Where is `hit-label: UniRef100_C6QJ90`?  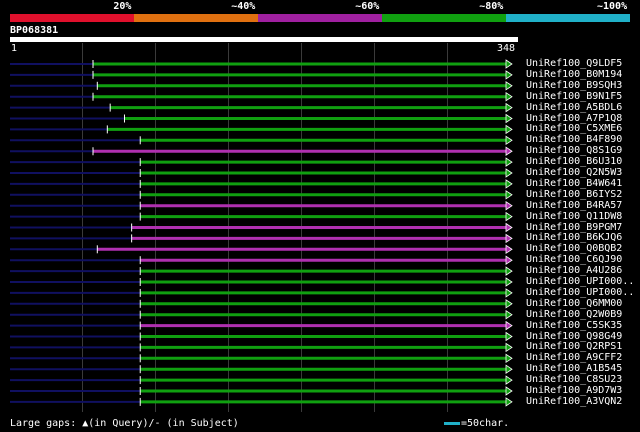
hit-label: UniRef100_C6QJ90 is located at coordinates (574, 260).